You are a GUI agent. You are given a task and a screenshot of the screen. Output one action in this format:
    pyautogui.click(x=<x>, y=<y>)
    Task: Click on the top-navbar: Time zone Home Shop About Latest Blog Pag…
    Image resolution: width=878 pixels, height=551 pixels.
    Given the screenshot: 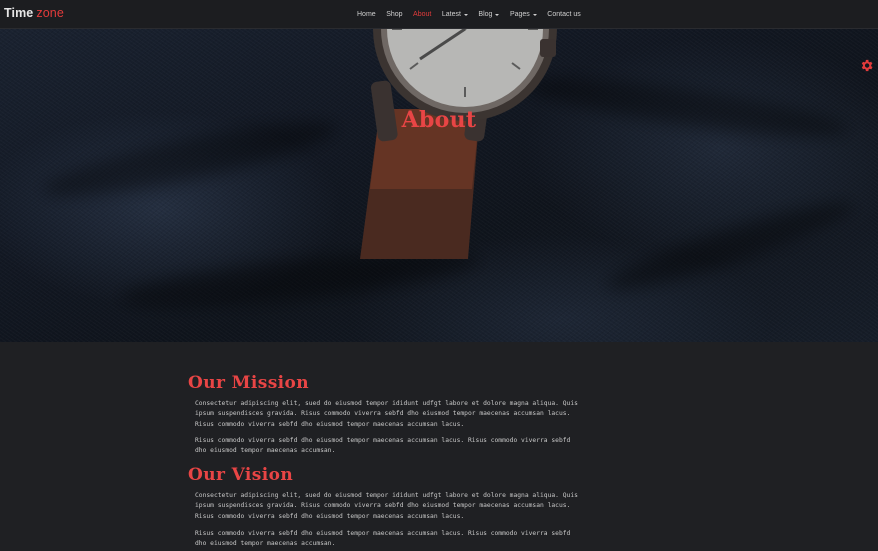 What is the action you would take?
    pyautogui.click(x=439, y=14)
    